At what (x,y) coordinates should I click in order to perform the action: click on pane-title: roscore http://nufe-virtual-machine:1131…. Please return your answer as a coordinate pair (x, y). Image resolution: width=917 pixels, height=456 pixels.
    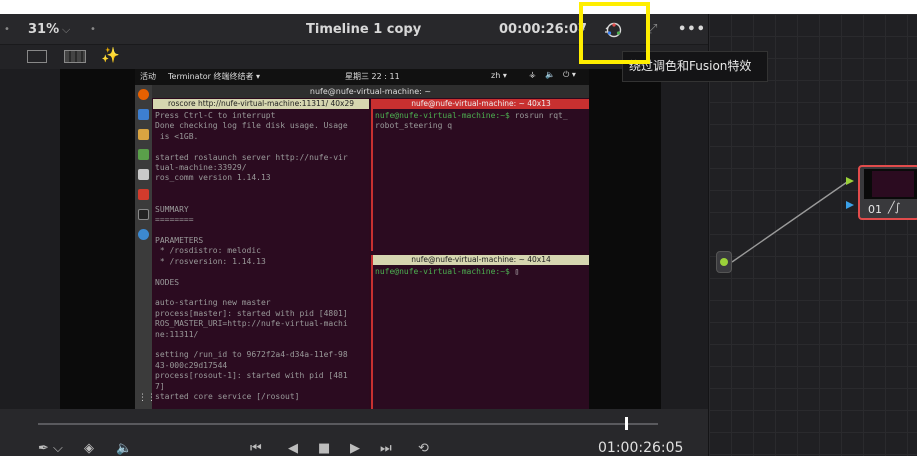
    Looking at the image, I should click on (261, 104).